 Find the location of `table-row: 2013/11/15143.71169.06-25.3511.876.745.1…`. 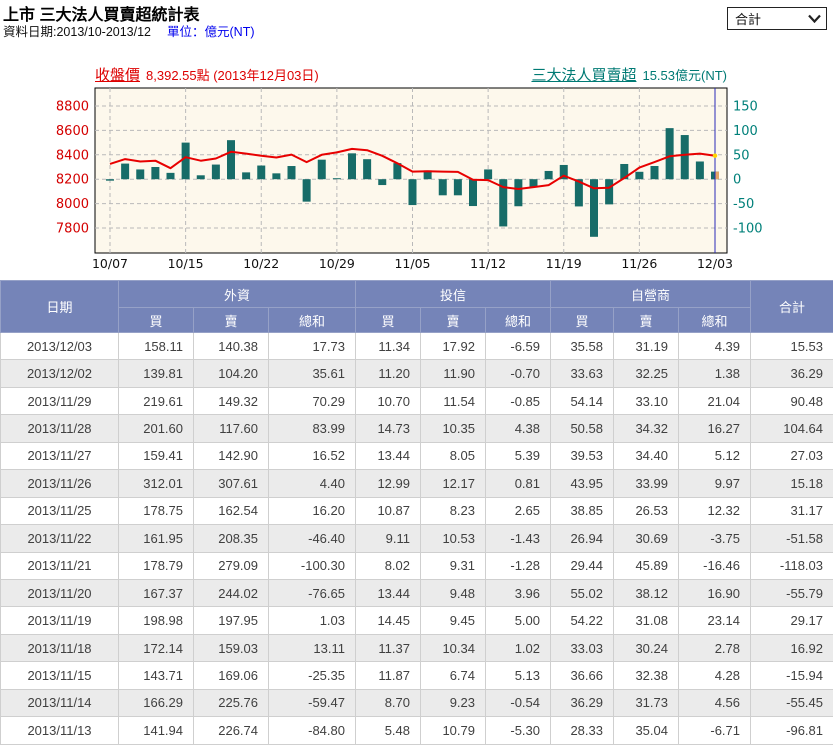

table-row: 2013/11/15143.71169.06-25.3511.876.745.1… is located at coordinates (417, 675).